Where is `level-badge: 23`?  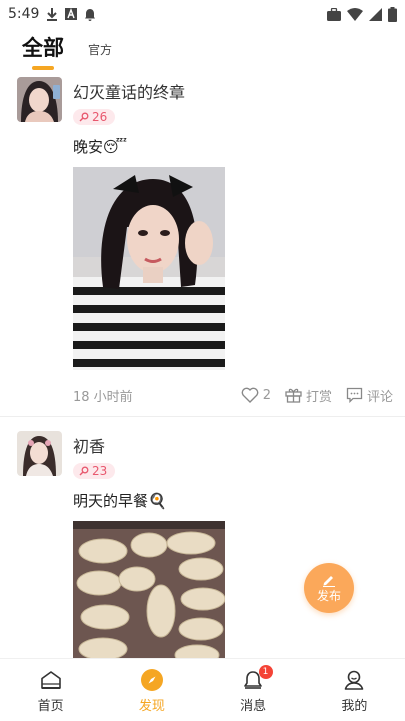 level-badge: 23 is located at coordinates (94, 471).